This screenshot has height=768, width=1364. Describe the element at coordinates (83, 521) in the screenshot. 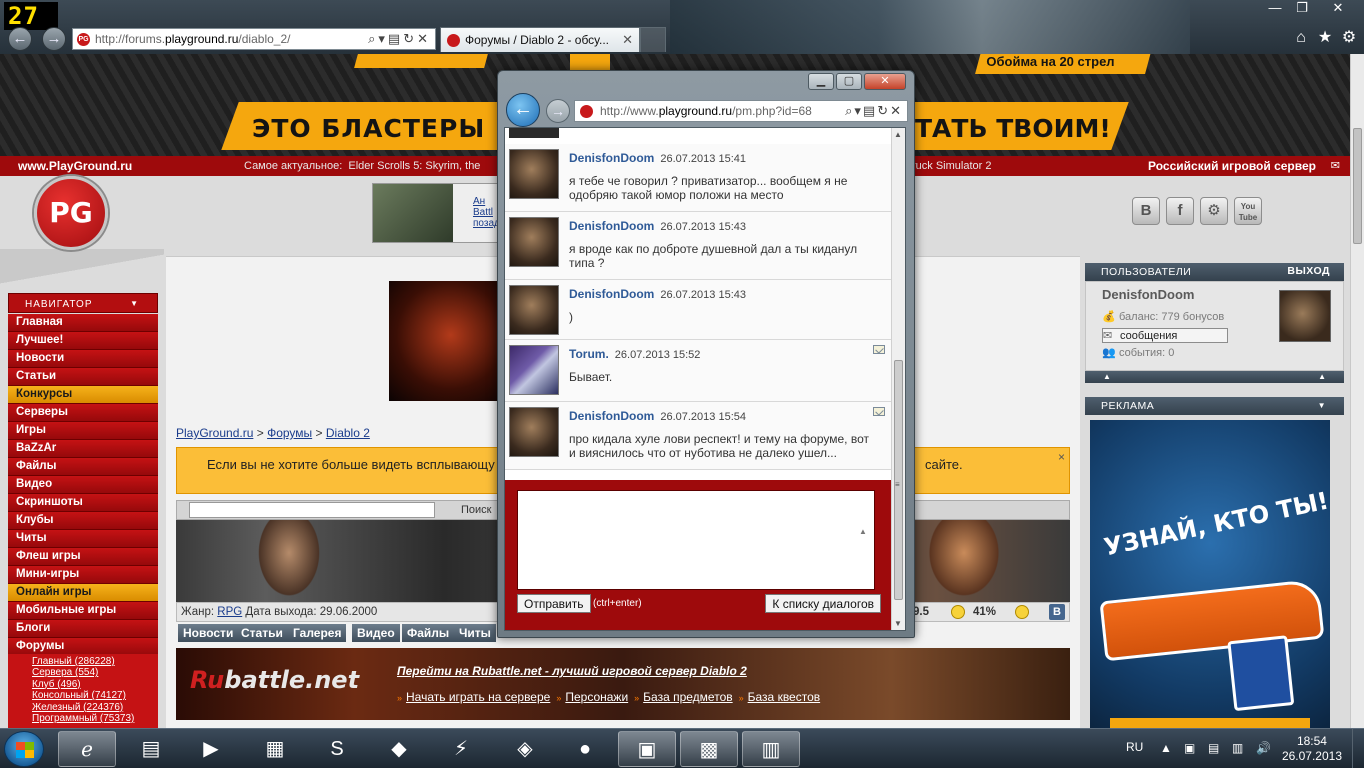

I see `nav-item: Клубы` at that location.